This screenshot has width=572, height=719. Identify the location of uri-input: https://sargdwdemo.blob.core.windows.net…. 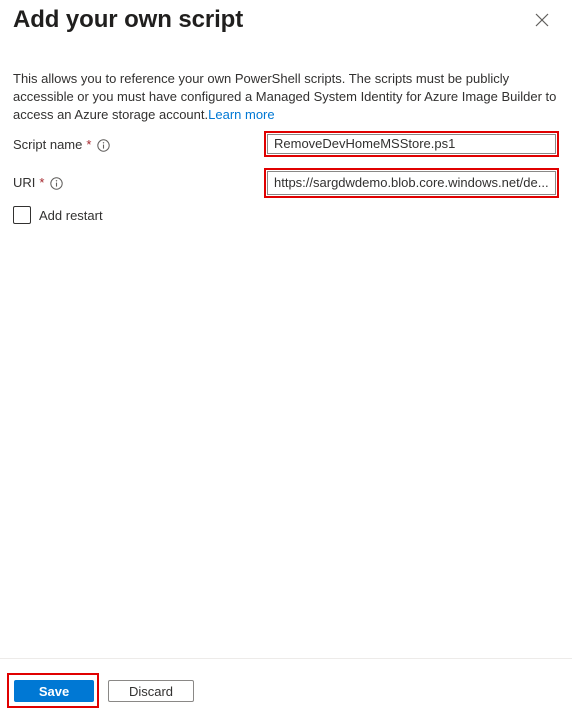
(411, 183).